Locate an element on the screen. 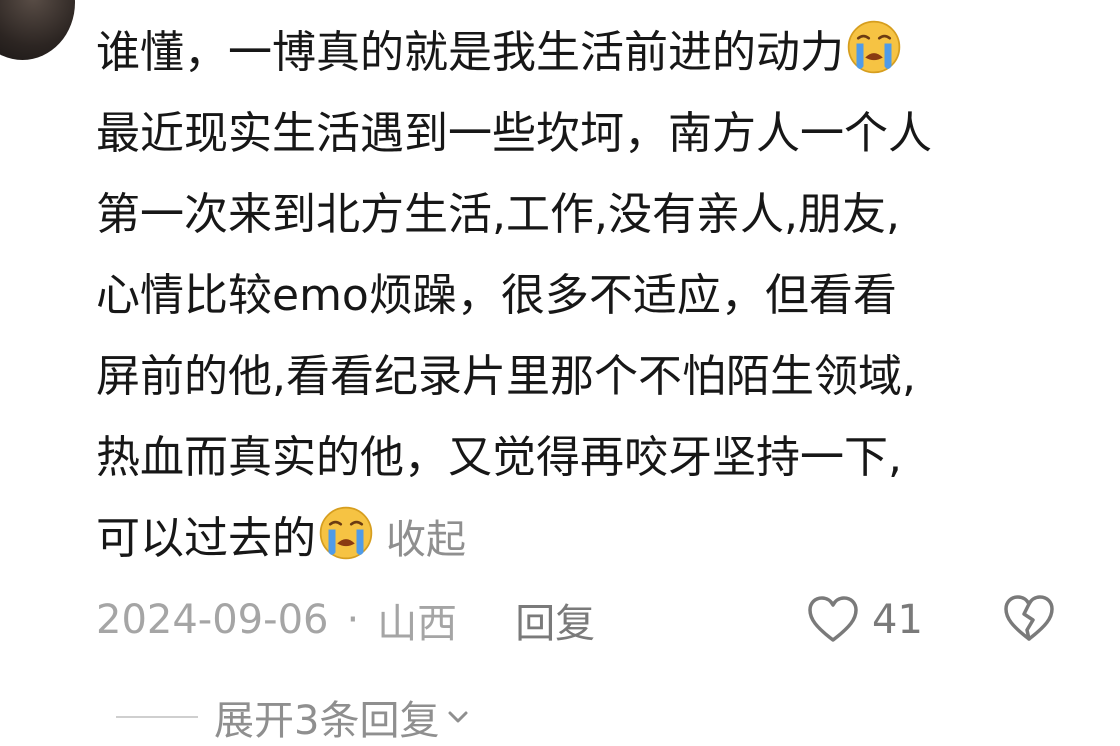 This screenshot has width=1120, height=746. collapse-button: 收起 is located at coordinates (426, 540).